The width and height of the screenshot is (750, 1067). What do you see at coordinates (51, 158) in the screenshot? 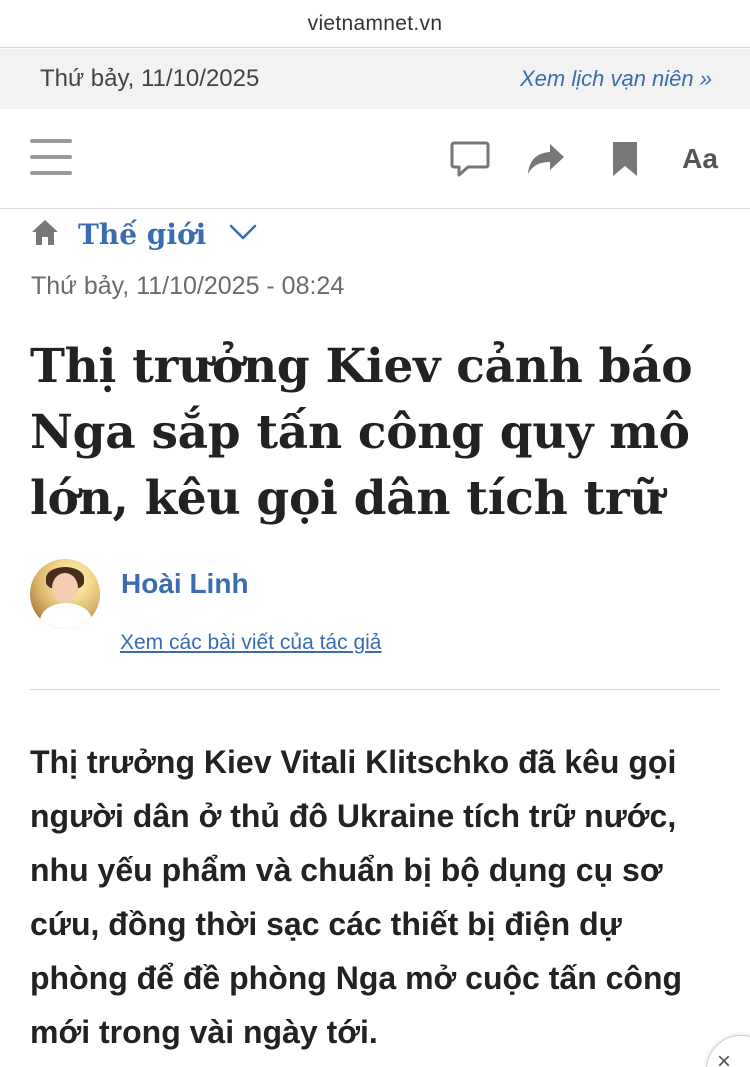
I see `hamburger-menu-icon` at bounding box center [51, 158].